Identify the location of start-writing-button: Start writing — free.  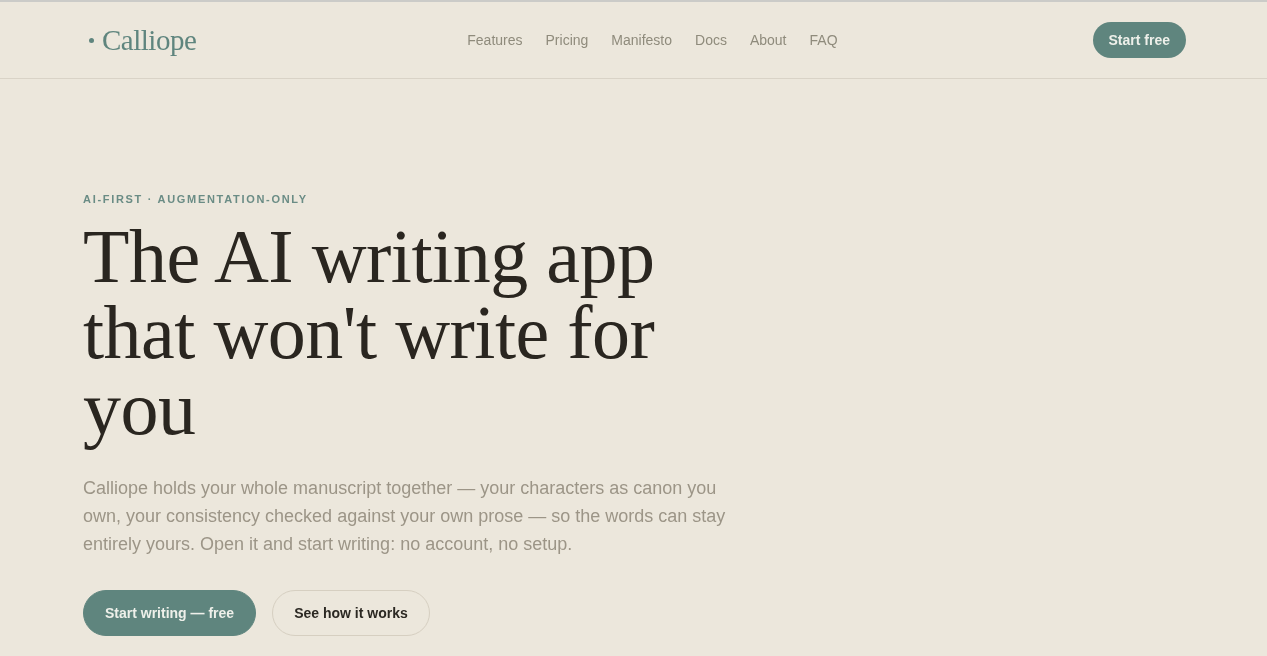
(170, 613).